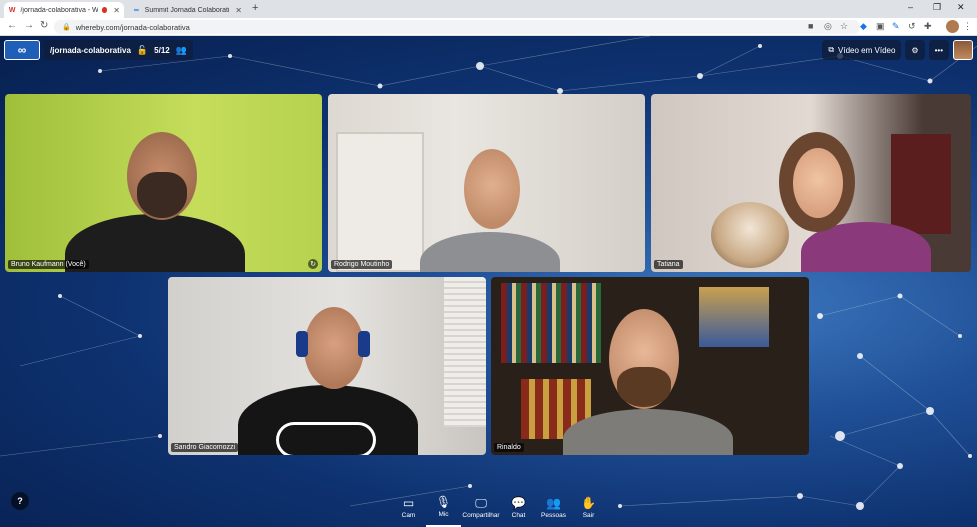  What do you see at coordinates (863, 26) in the screenshot?
I see `translate-extension-icon: ◆` at bounding box center [863, 26].